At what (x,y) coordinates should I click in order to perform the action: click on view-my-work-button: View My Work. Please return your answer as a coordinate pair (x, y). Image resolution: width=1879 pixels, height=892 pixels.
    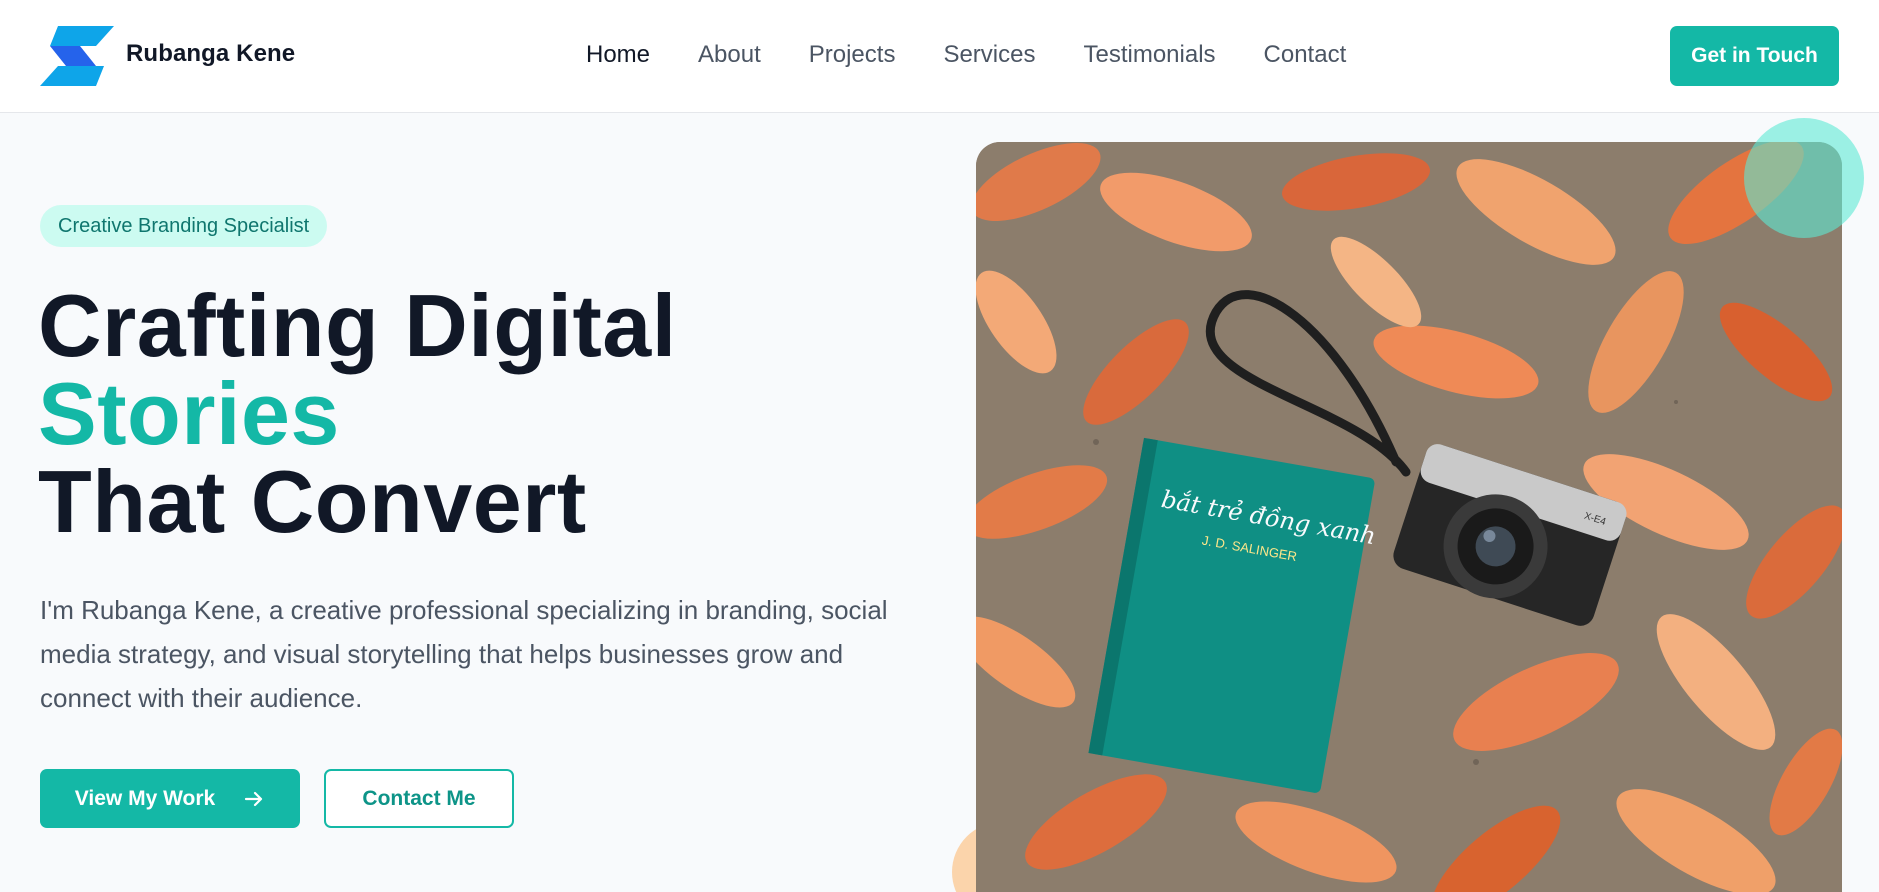
    Looking at the image, I should click on (170, 798).